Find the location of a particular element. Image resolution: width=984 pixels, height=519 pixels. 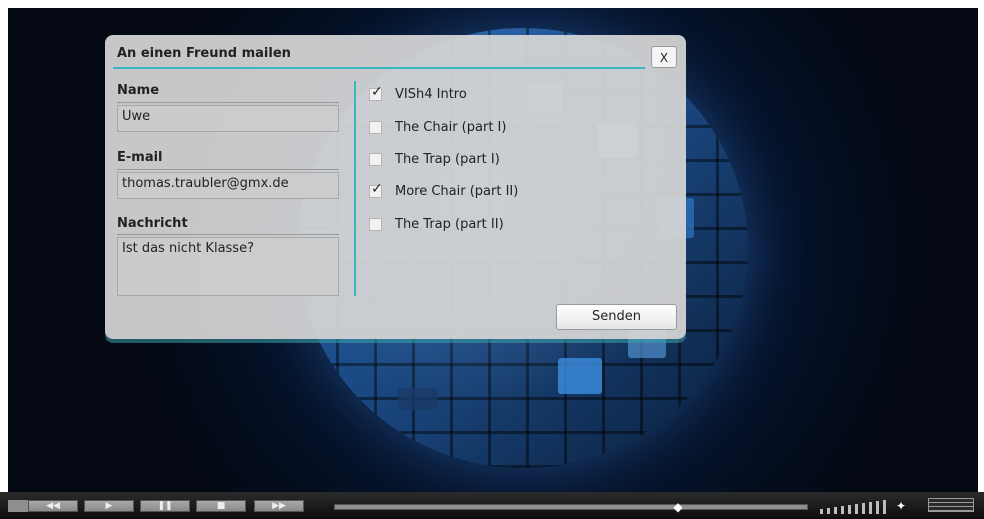

email-field: thomas.traubler@gmx.de is located at coordinates (228, 185).